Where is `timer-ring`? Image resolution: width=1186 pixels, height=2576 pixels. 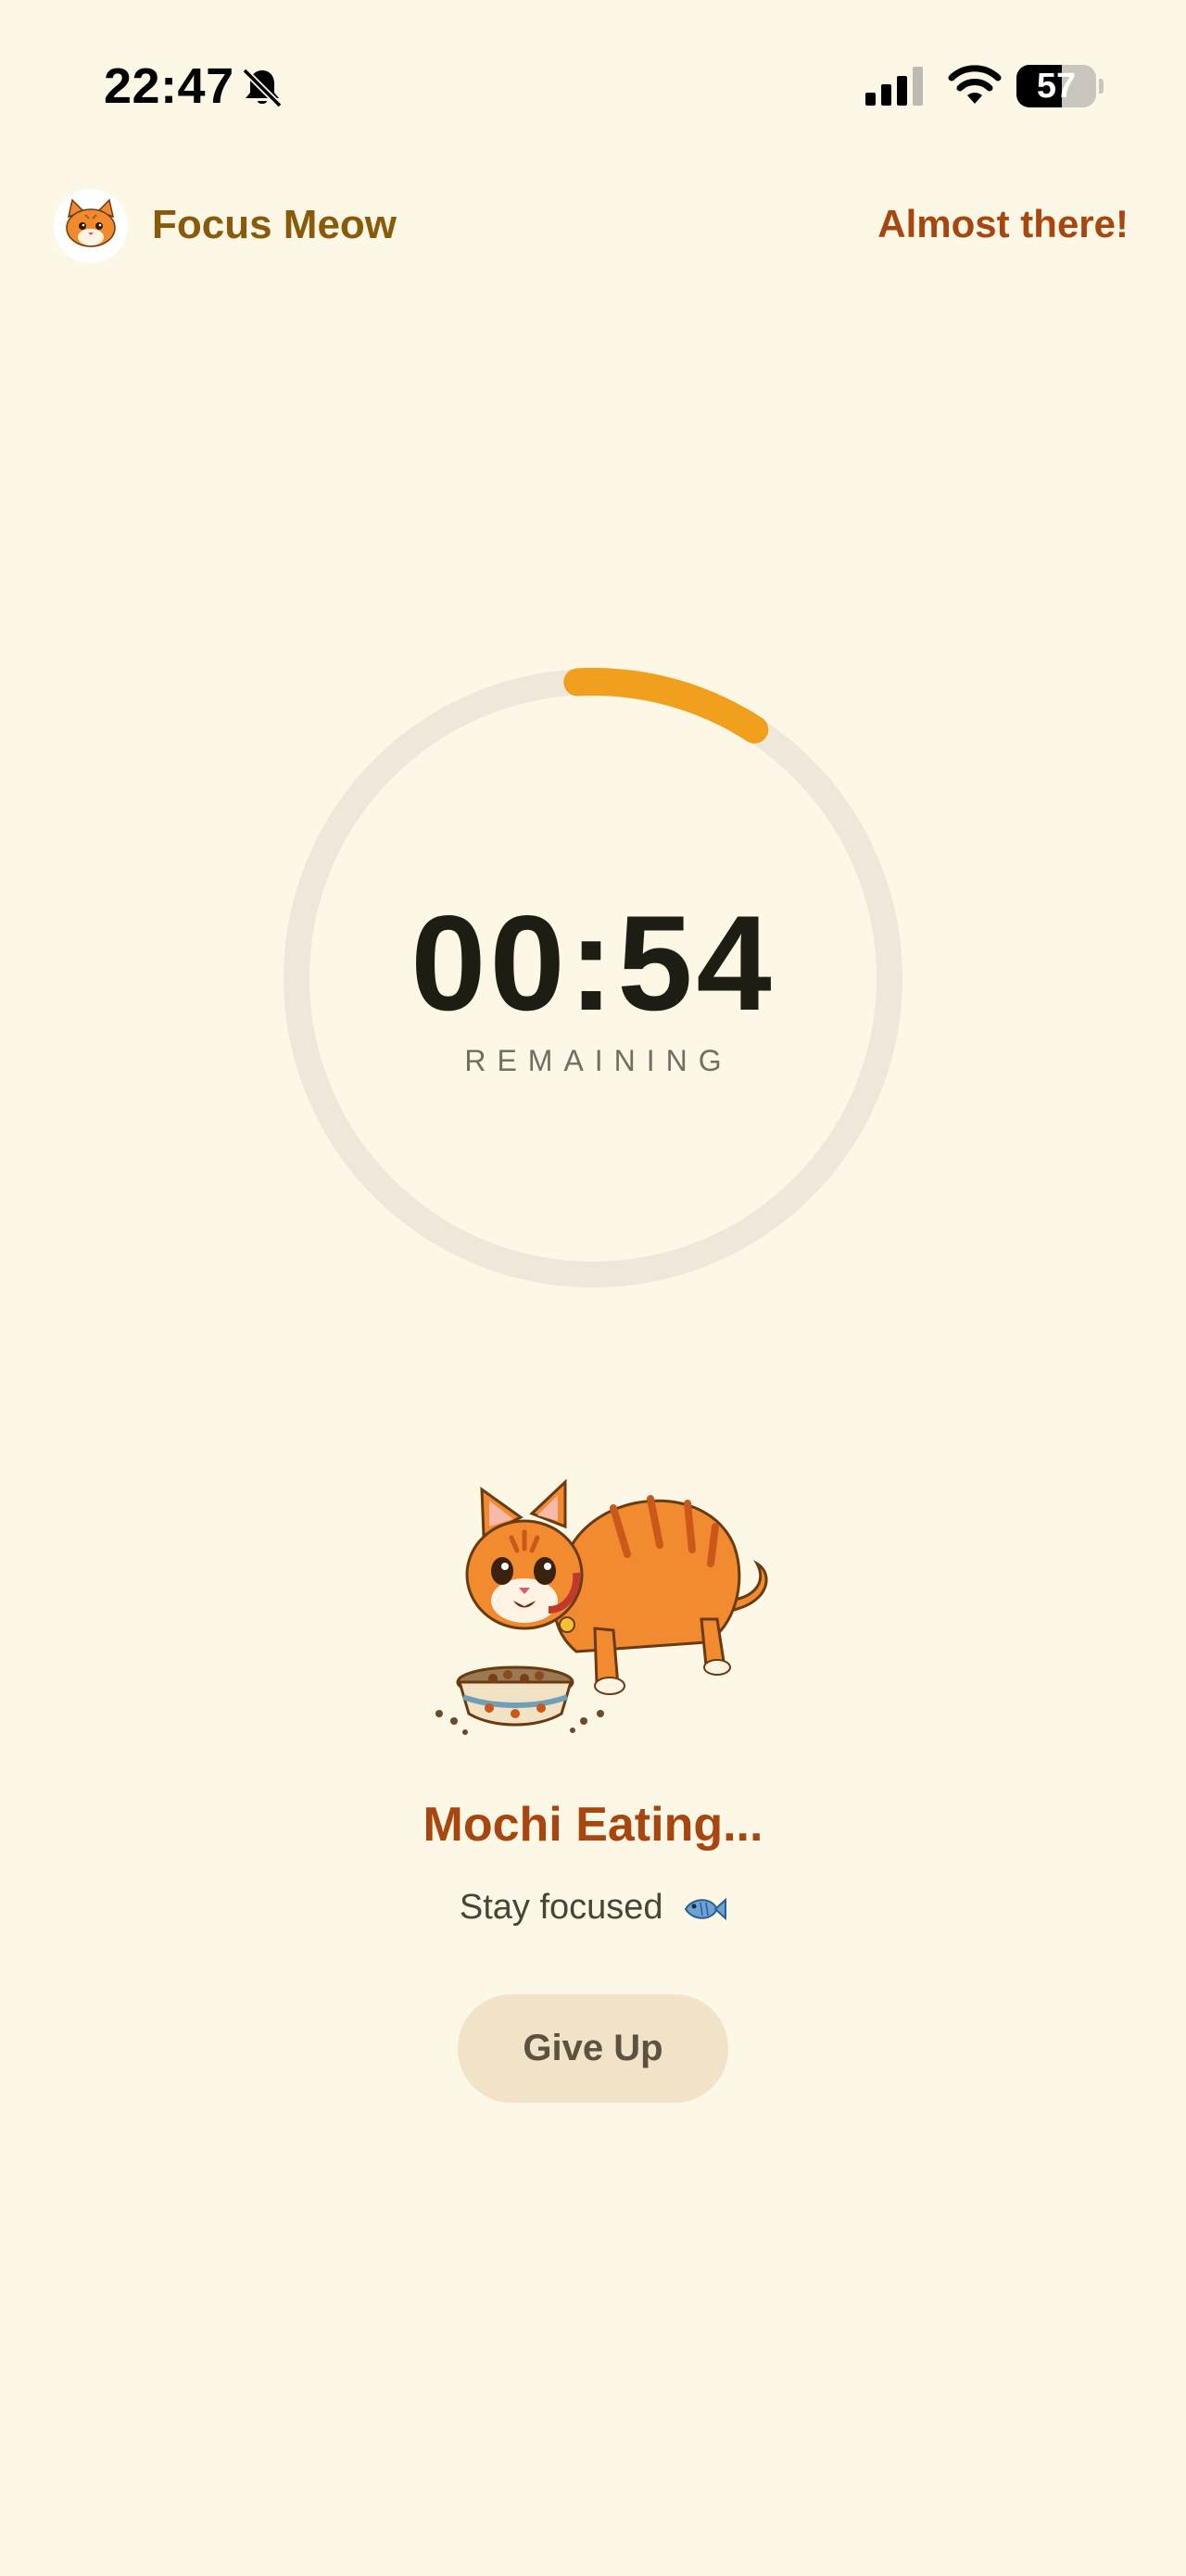 timer-ring is located at coordinates (592, 978).